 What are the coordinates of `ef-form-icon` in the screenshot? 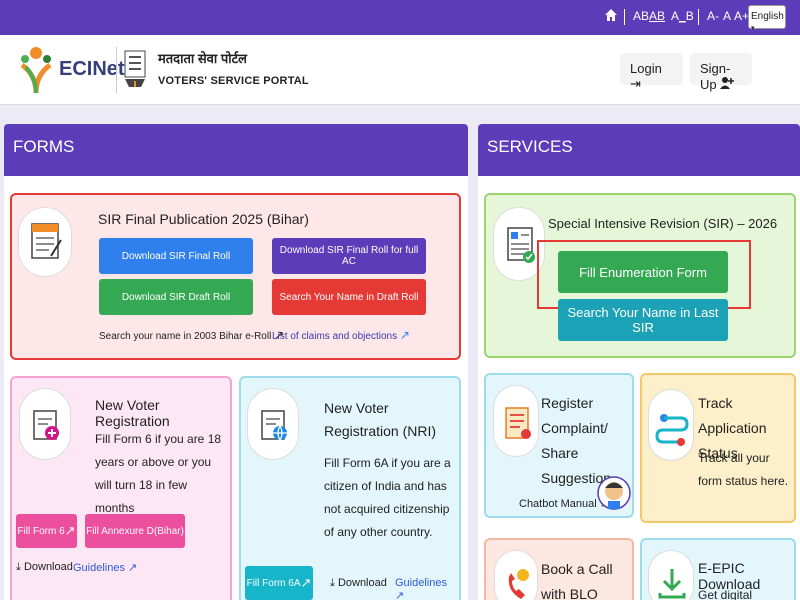 It's located at (45, 242).